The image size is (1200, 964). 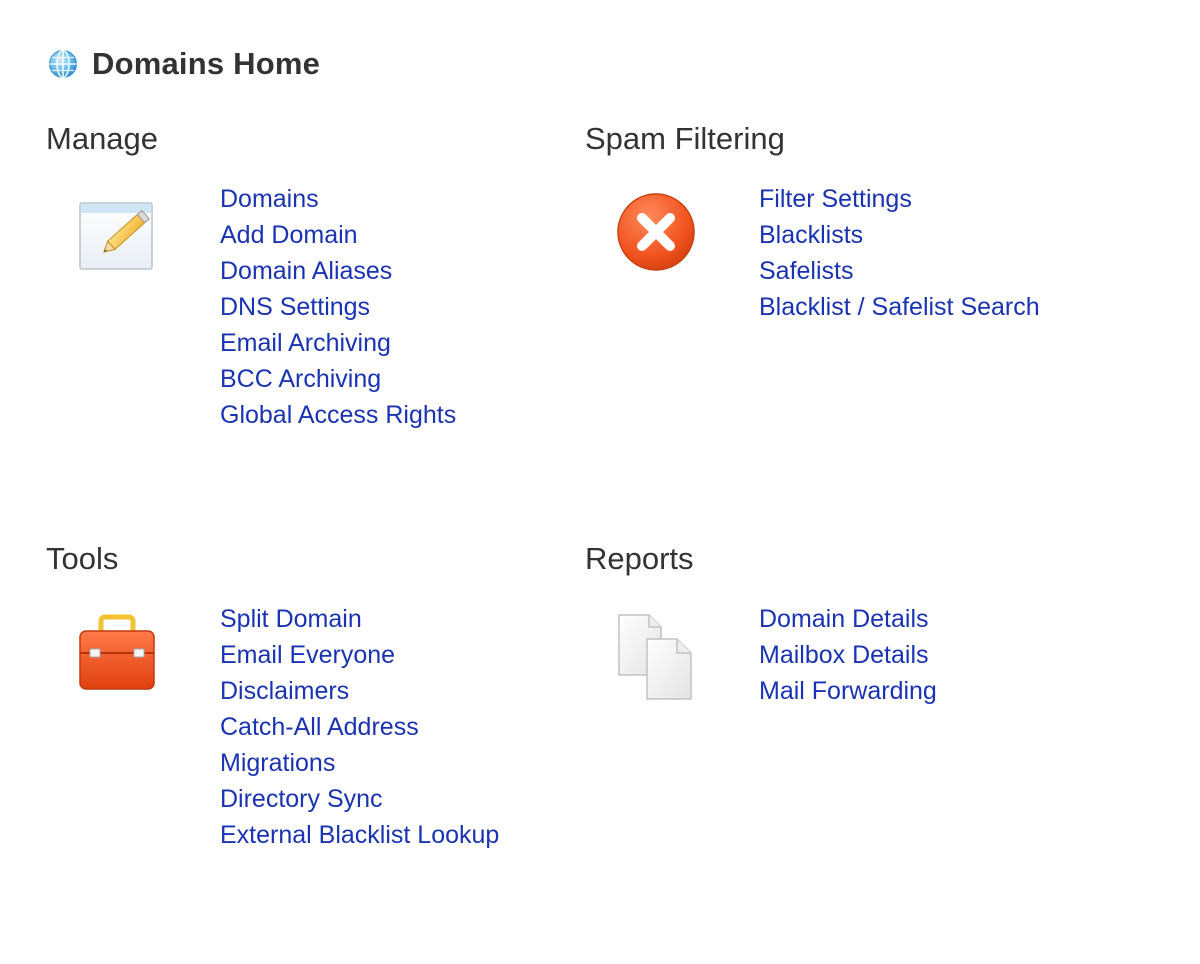 What do you see at coordinates (117, 652) in the screenshot?
I see `toolbox-icon` at bounding box center [117, 652].